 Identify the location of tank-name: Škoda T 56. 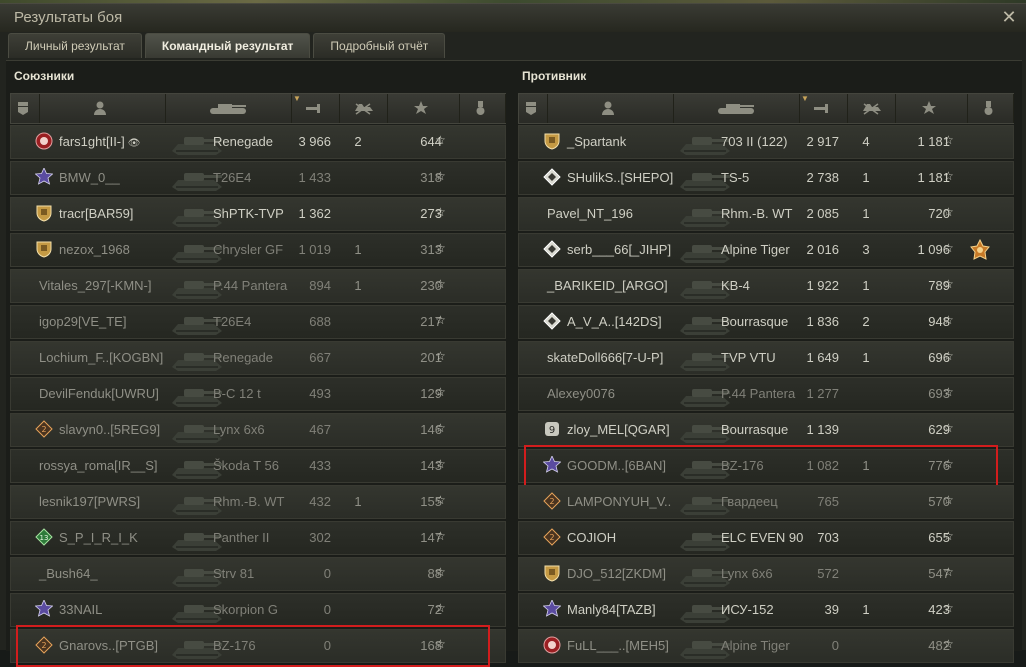
(246, 465).